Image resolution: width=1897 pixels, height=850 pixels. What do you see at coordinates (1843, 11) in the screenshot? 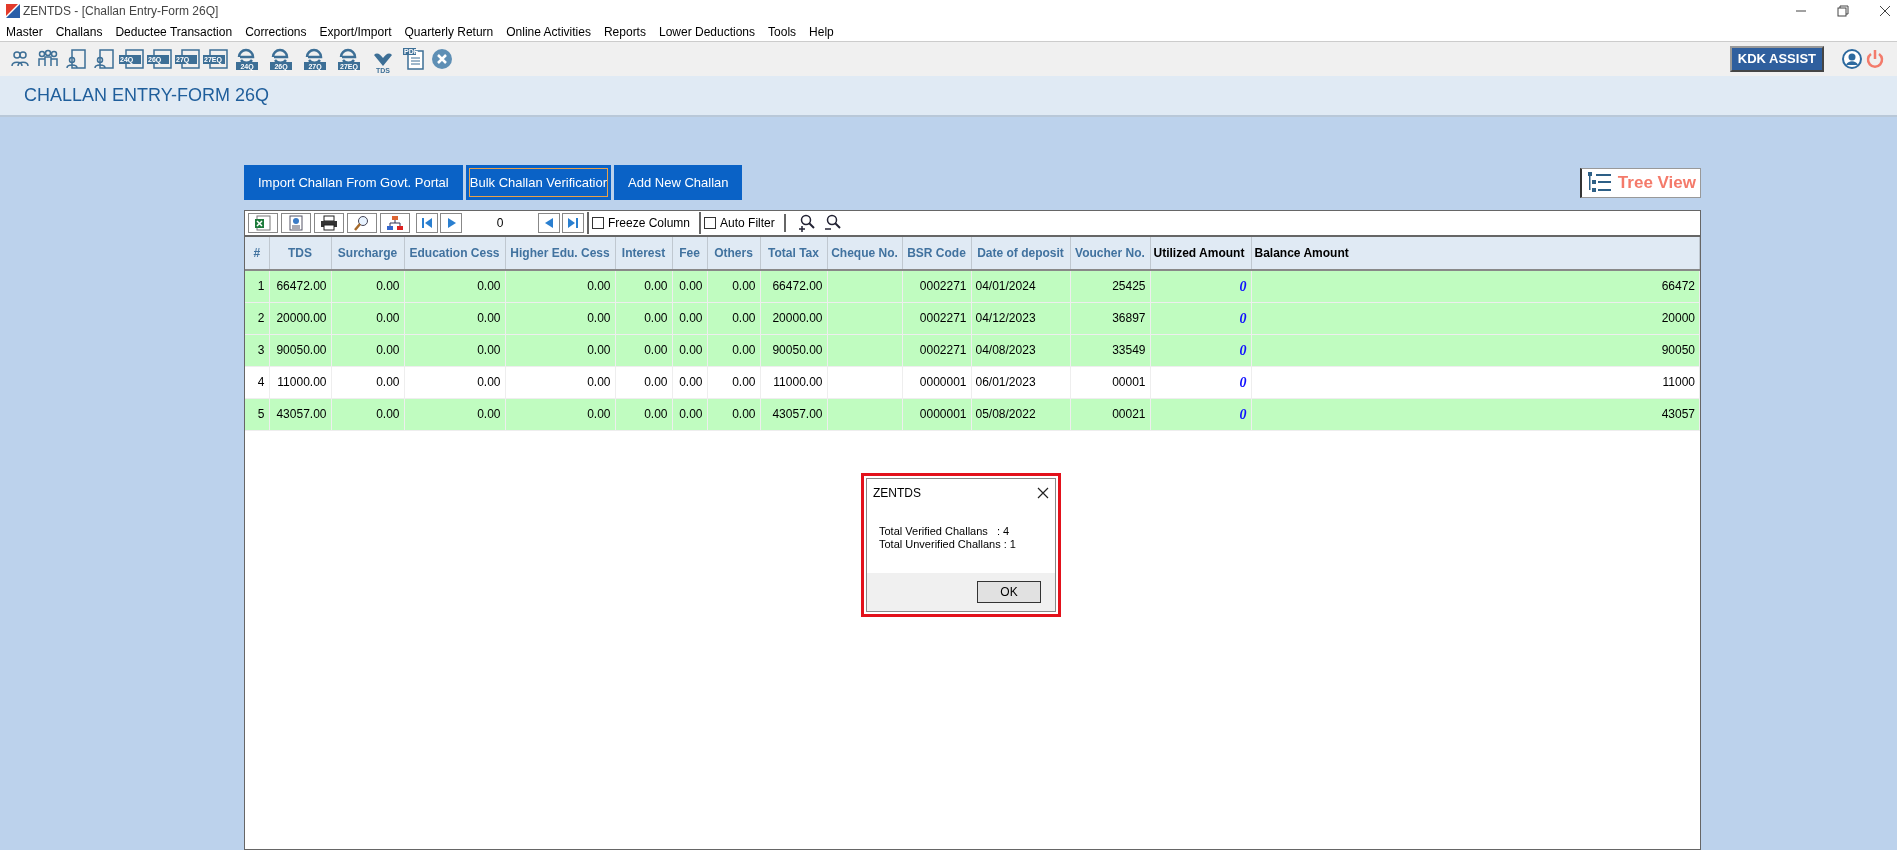
I see `restore-icon` at bounding box center [1843, 11].